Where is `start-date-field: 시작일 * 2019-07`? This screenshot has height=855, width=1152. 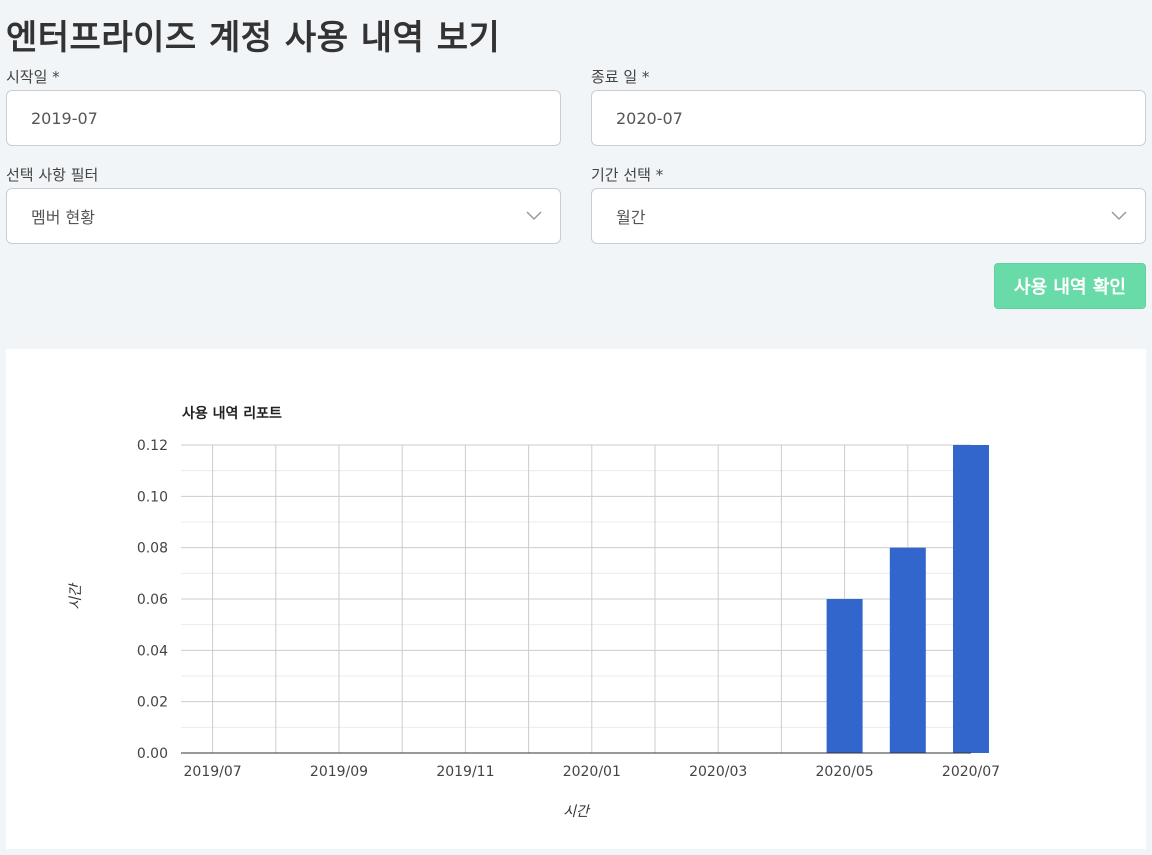 start-date-field: 시작일 * 2019-07 is located at coordinates (283, 106).